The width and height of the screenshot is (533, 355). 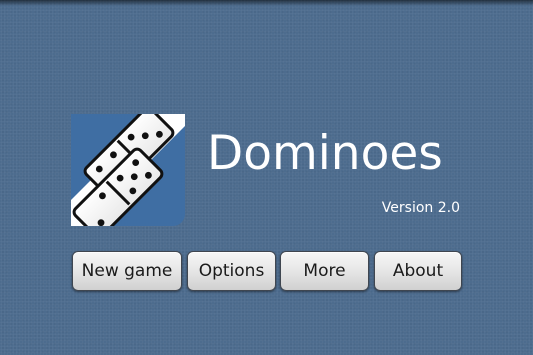 What do you see at coordinates (128, 170) in the screenshot?
I see `dominoes-logo-icon` at bounding box center [128, 170].